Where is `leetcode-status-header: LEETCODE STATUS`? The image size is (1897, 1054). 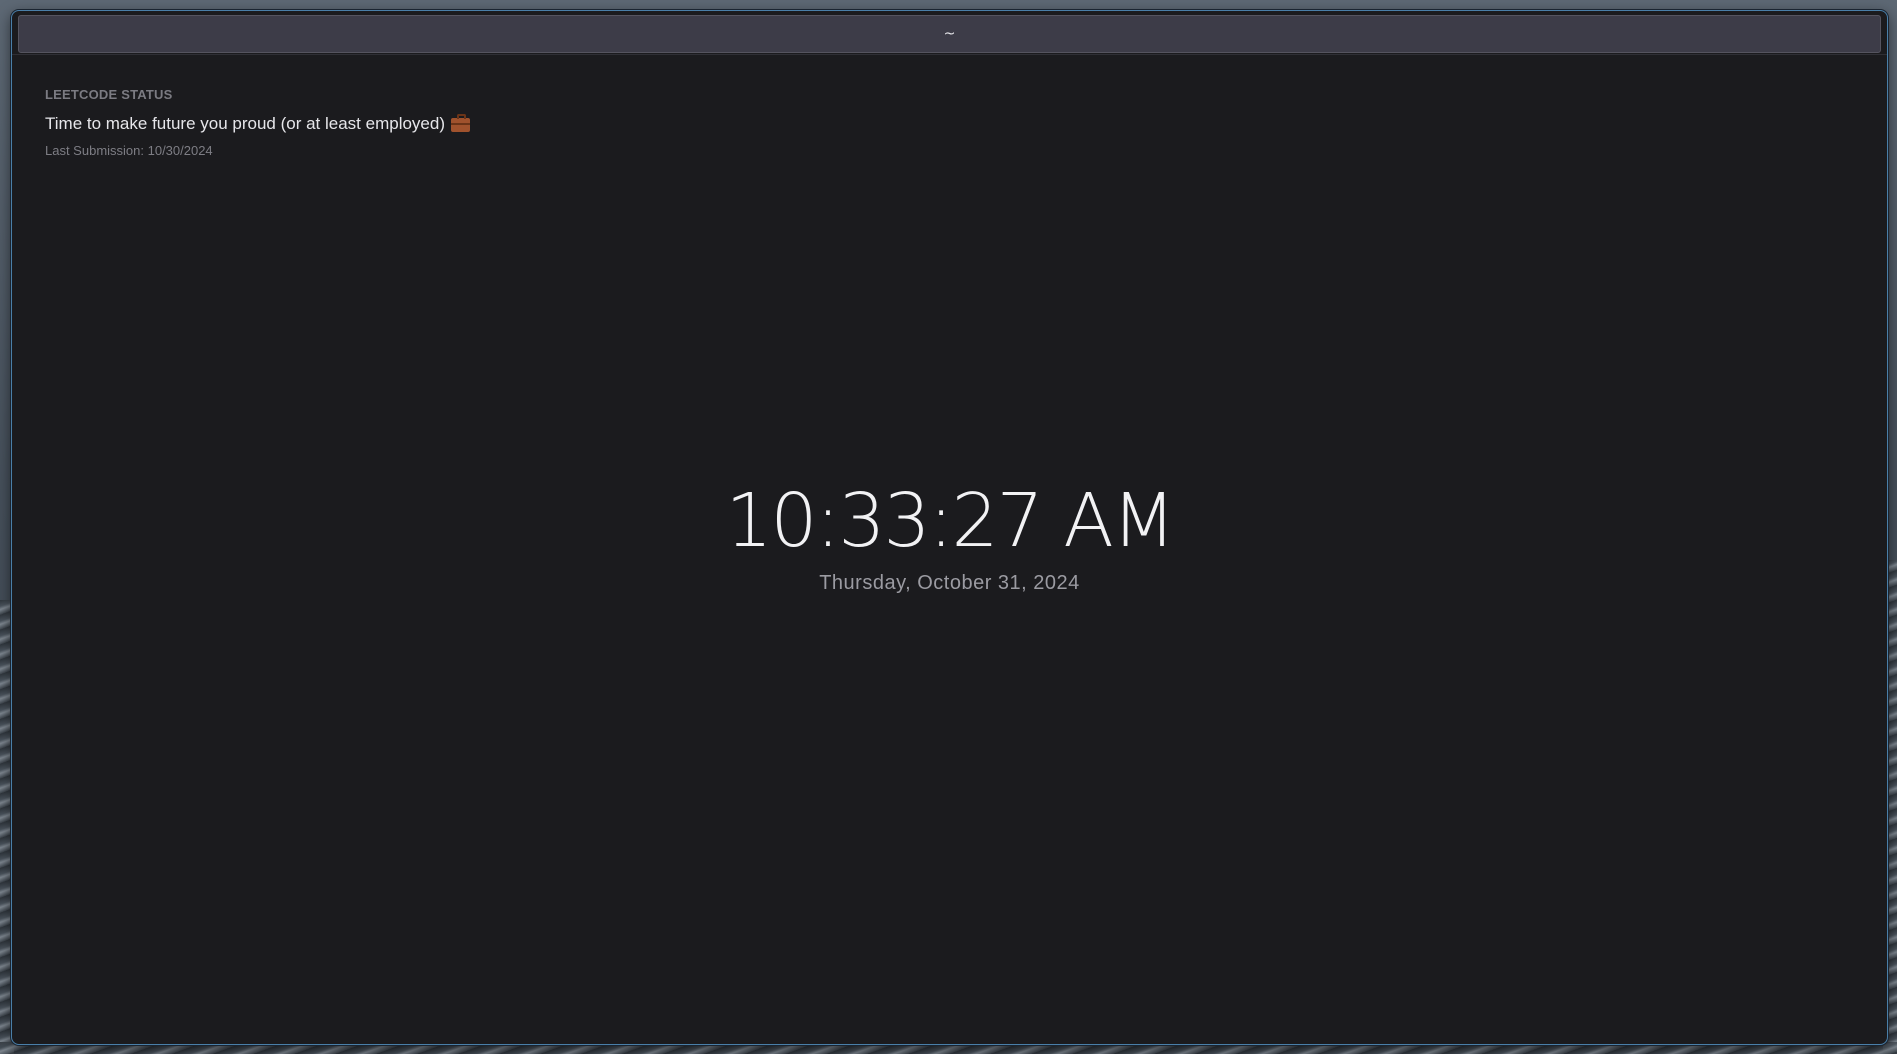 leetcode-status-header: LEETCODE STATUS is located at coordinates (109, 94).